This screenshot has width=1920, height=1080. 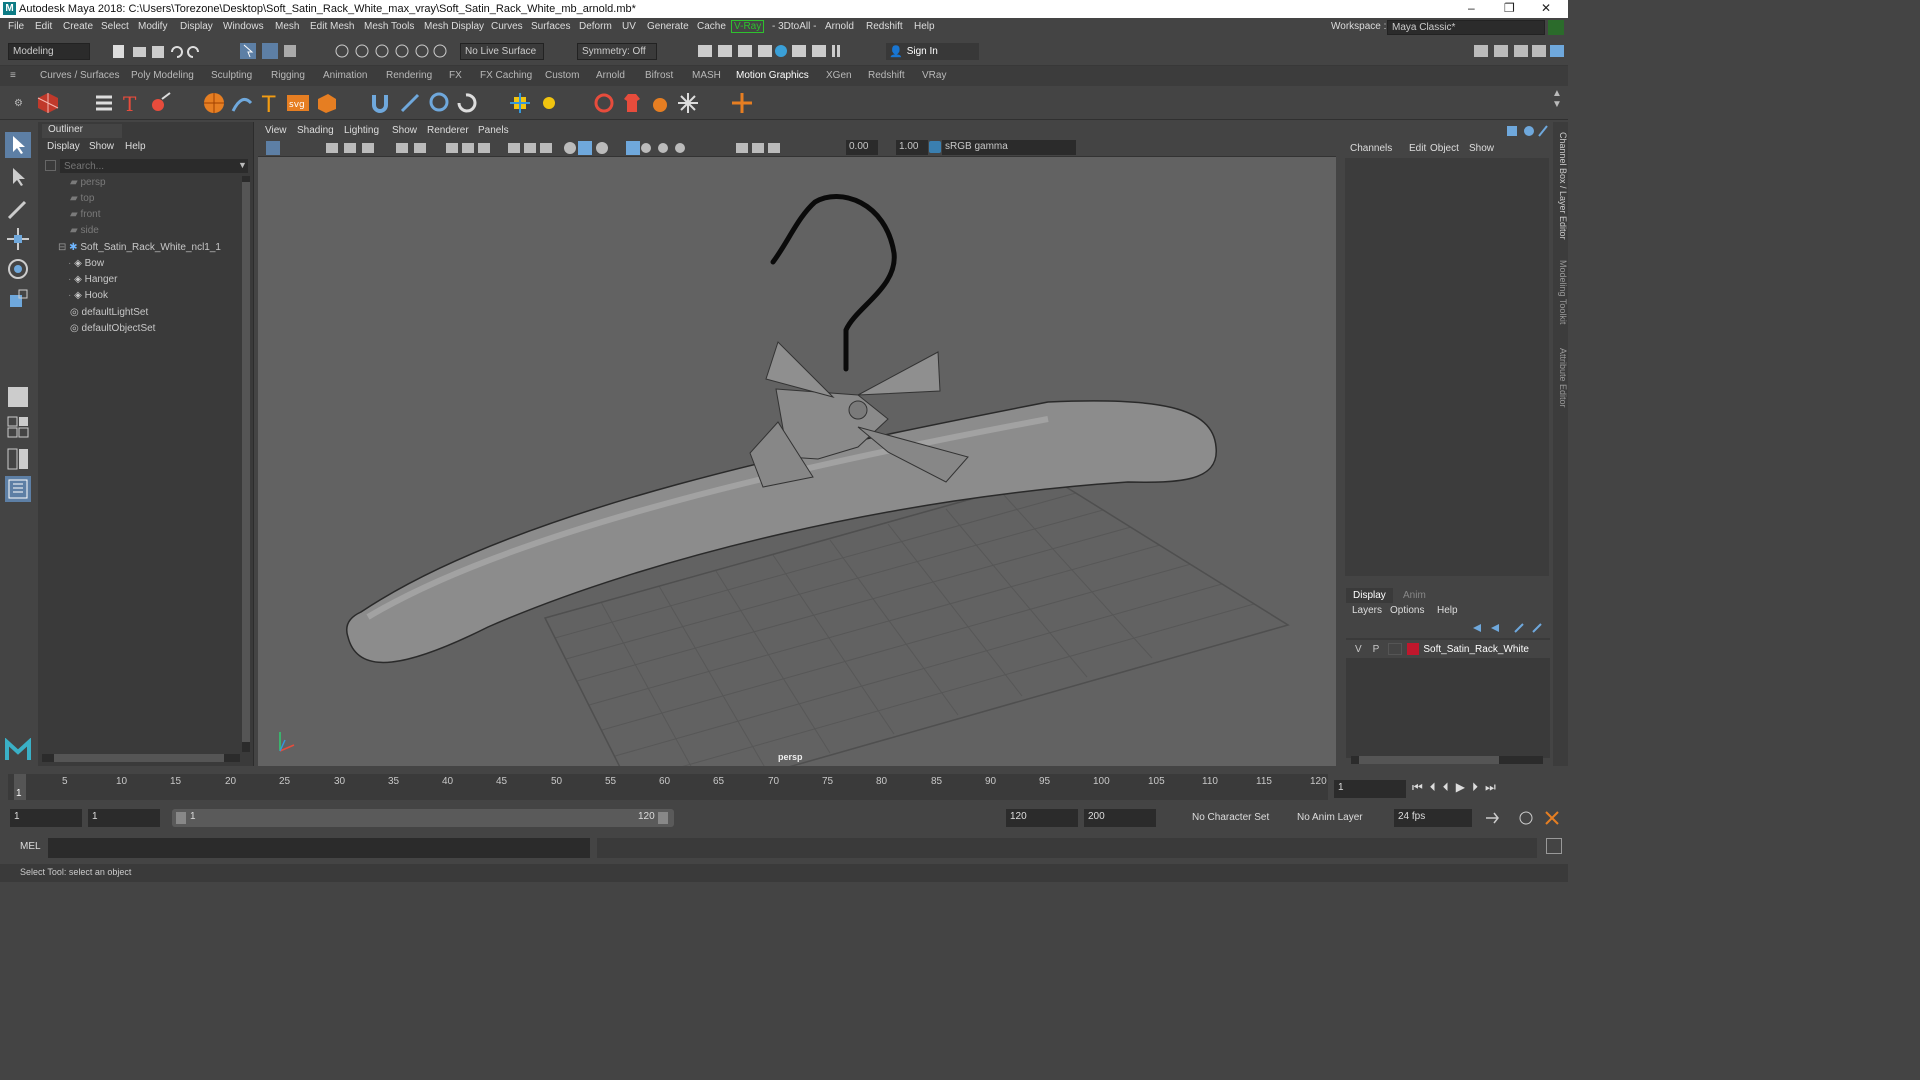 I want to click on paint-select-tool-icon, so click(x=18, y=209).